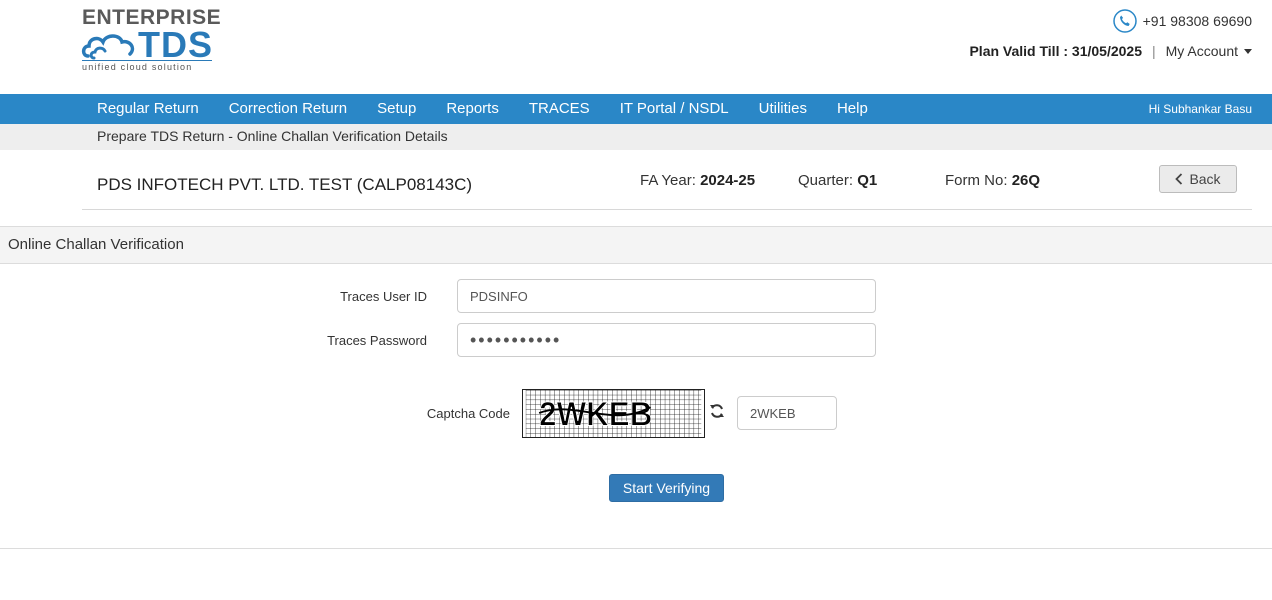  I want to click on fa-year-value: 2024-25, so click(728, 180).